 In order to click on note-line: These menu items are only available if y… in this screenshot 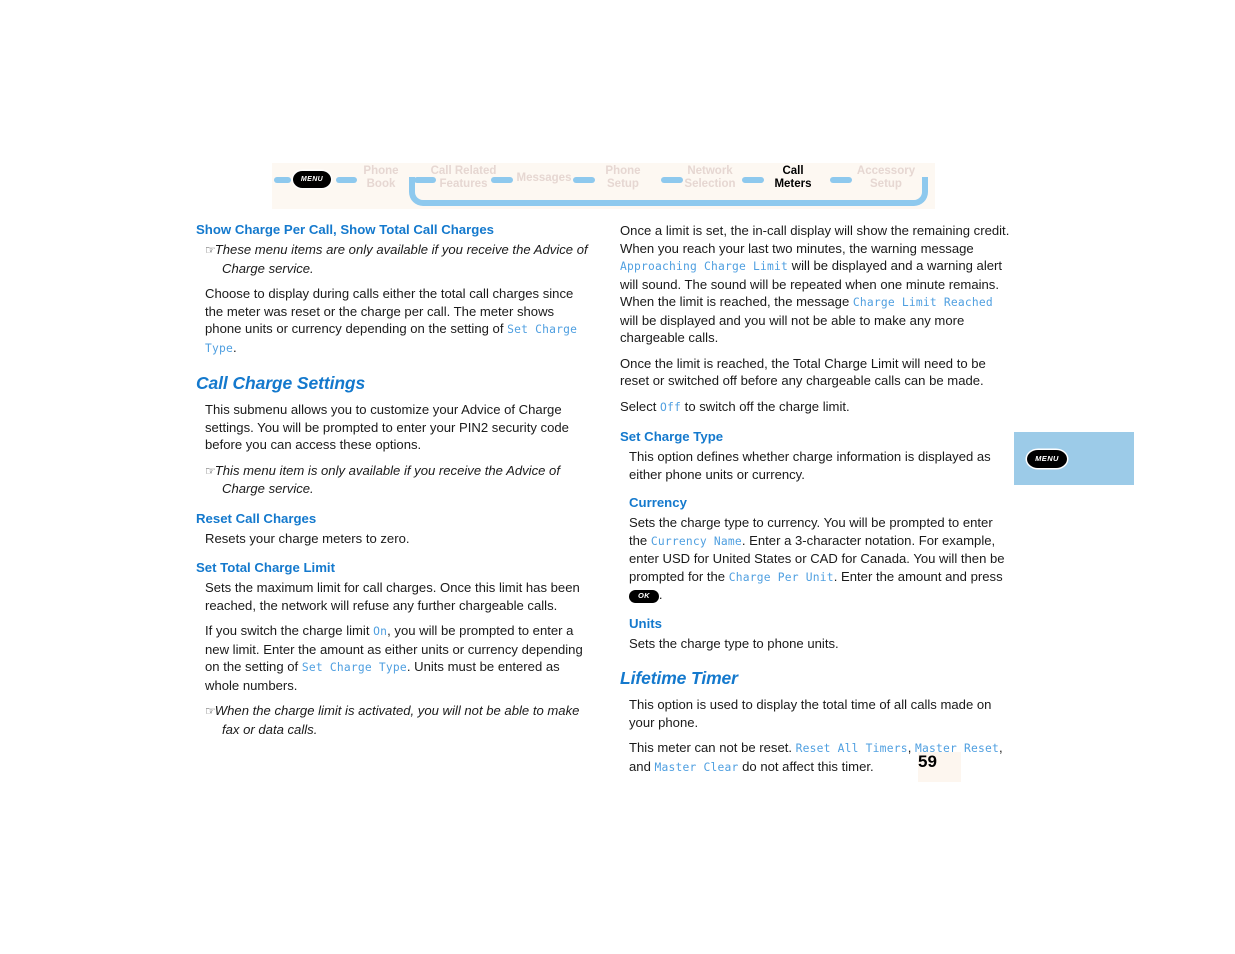, I will do `click(394, 249)`.